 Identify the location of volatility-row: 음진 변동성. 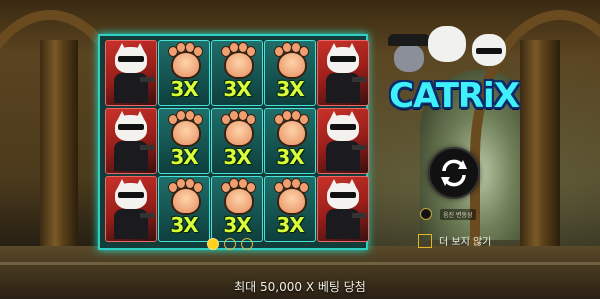
(448, 214).